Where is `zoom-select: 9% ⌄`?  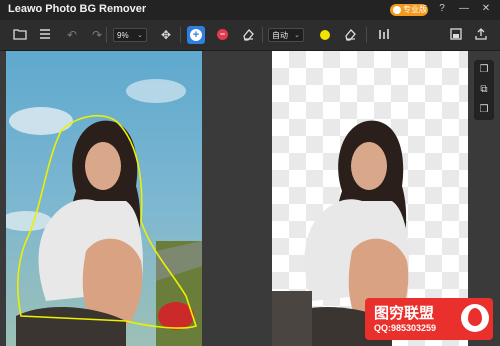
zoom-select: 9% ⌄ is located at coordinates (130, 35).